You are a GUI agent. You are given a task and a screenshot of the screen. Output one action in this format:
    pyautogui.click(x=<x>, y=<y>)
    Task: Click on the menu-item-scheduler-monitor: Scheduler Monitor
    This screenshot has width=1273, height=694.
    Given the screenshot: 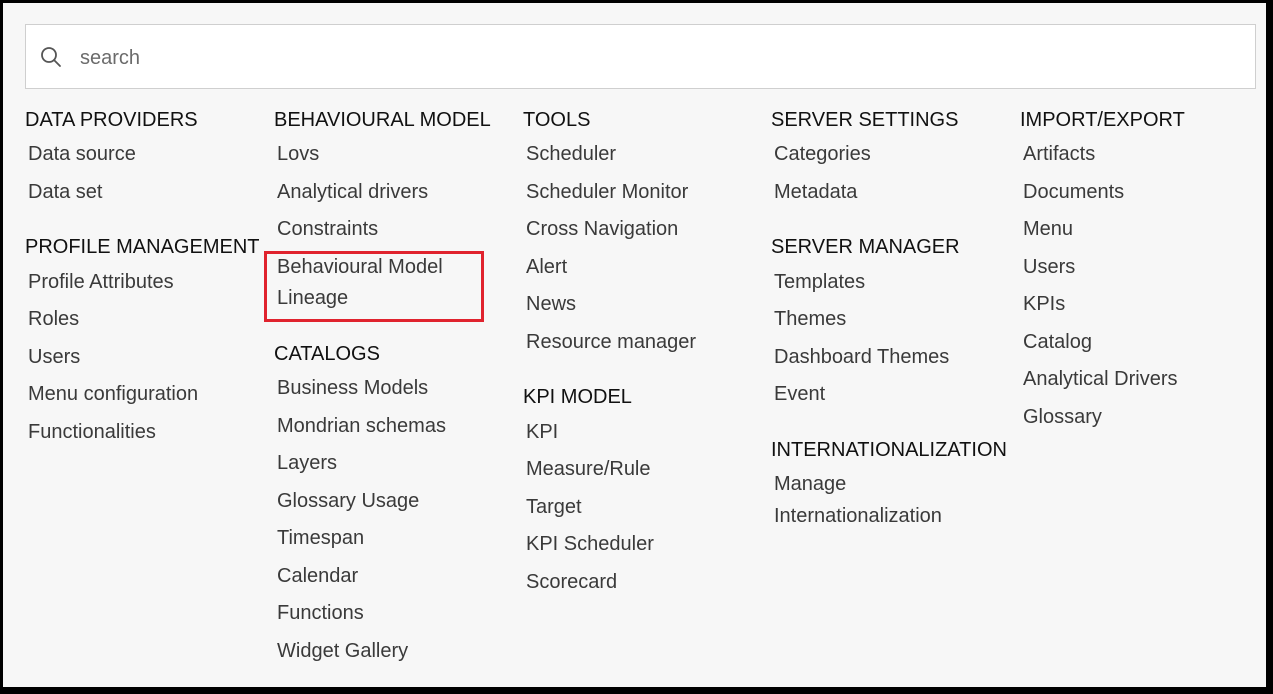 What is the action you would take?
    pyautogui.click(x=607, y=192)
    